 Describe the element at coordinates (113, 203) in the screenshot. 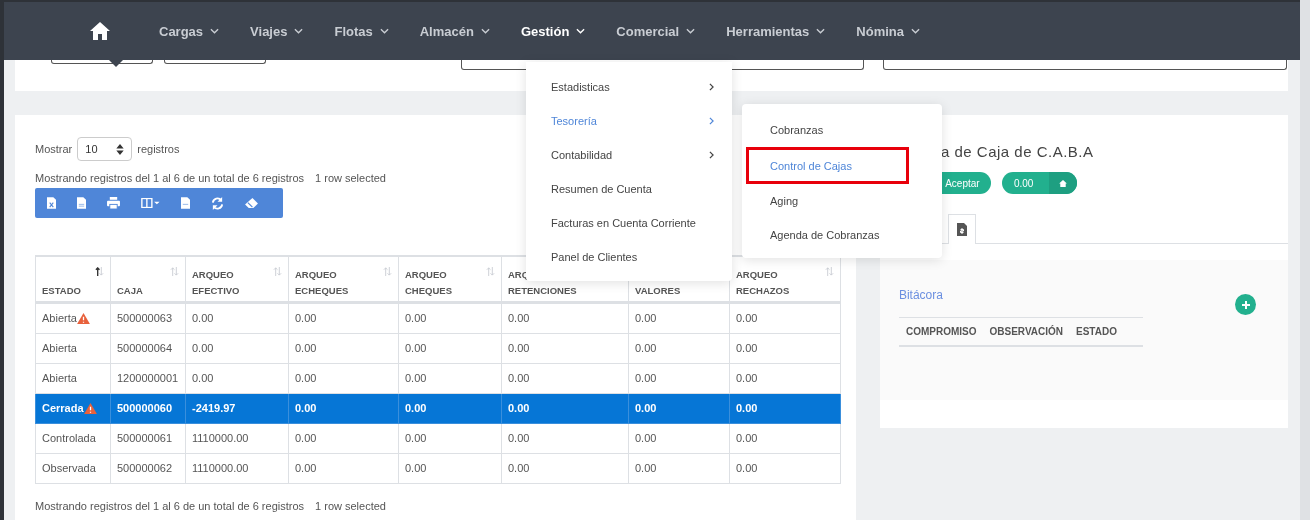

I see `print-icon` at that location.